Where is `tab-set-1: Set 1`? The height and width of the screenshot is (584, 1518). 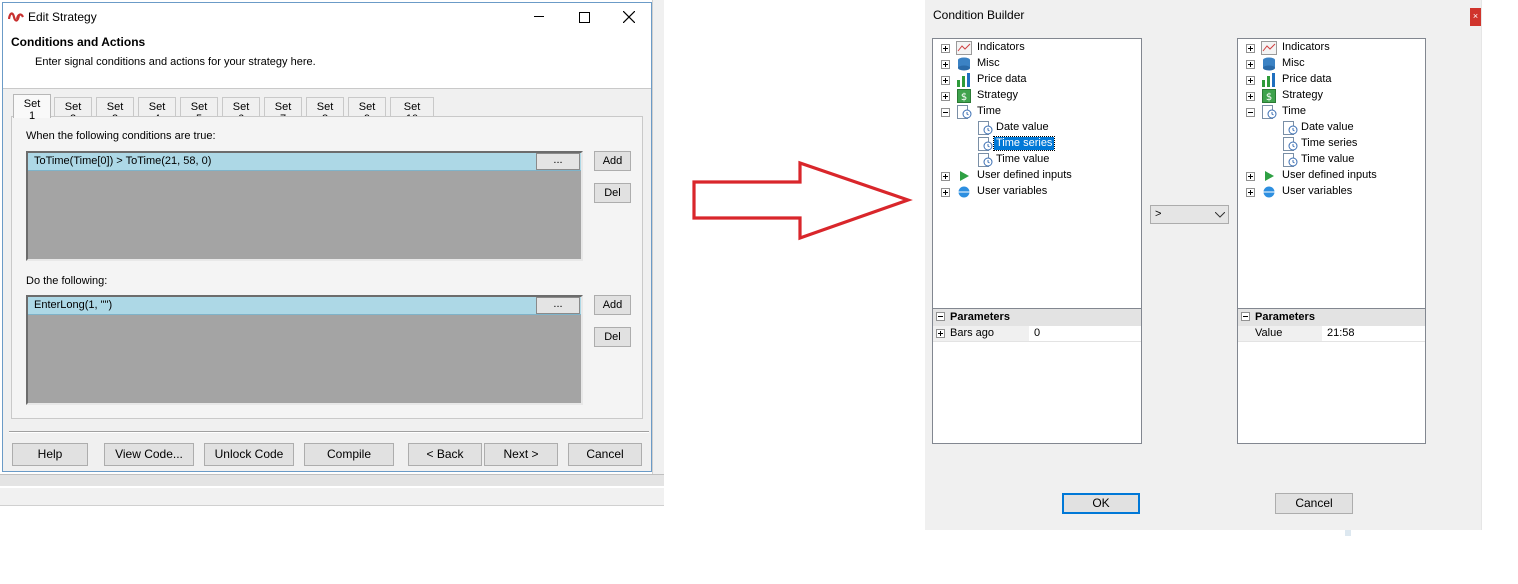 tab-set-1: Set 1 is located at coordinates (32, 108).